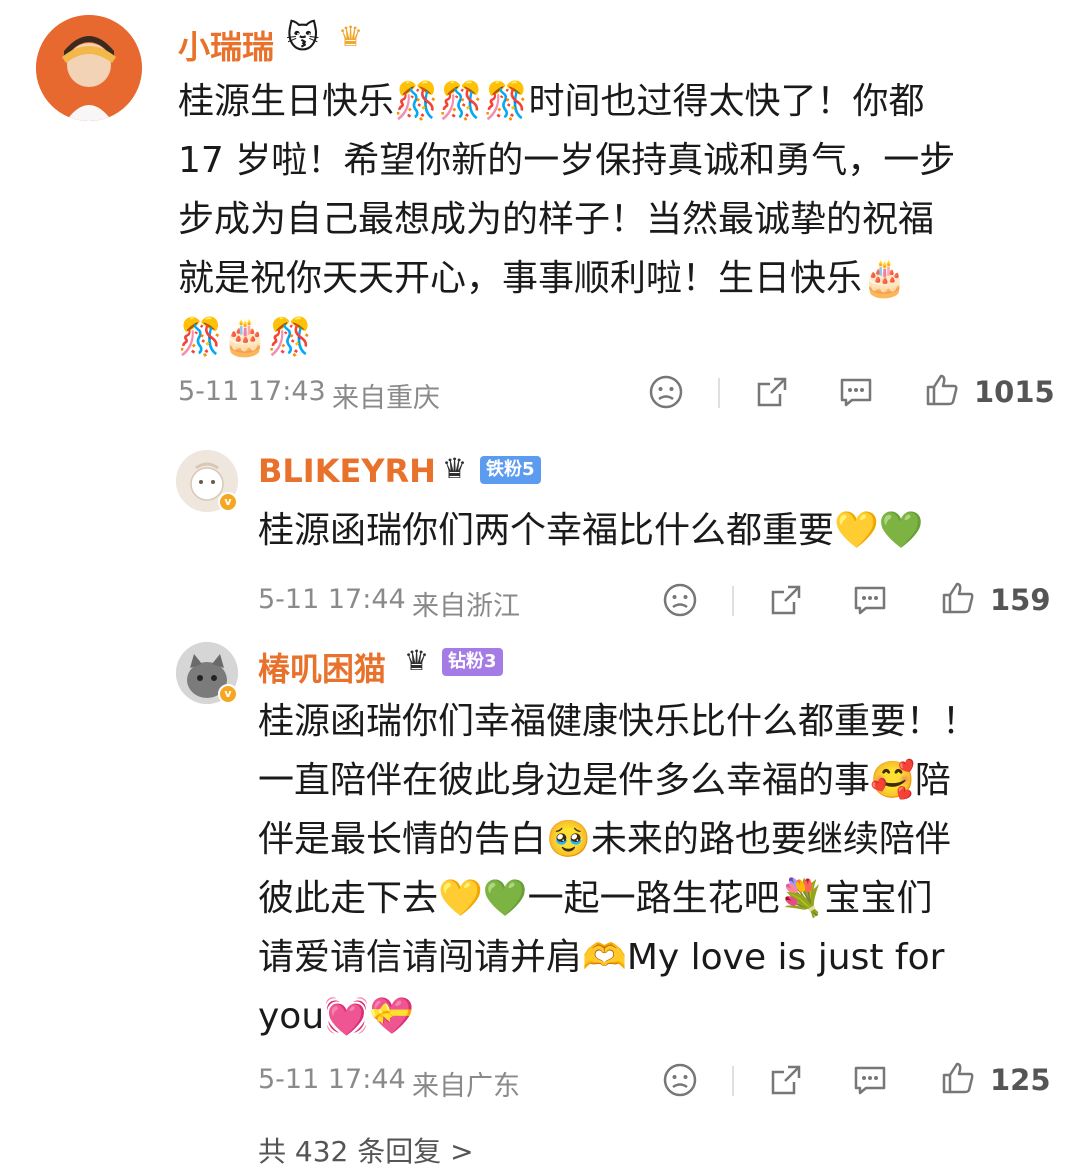  What do you see at coordinates (226, 45) in the screenshot?
I see `username: 小瑞瑞` at bounding box center [226, 45].